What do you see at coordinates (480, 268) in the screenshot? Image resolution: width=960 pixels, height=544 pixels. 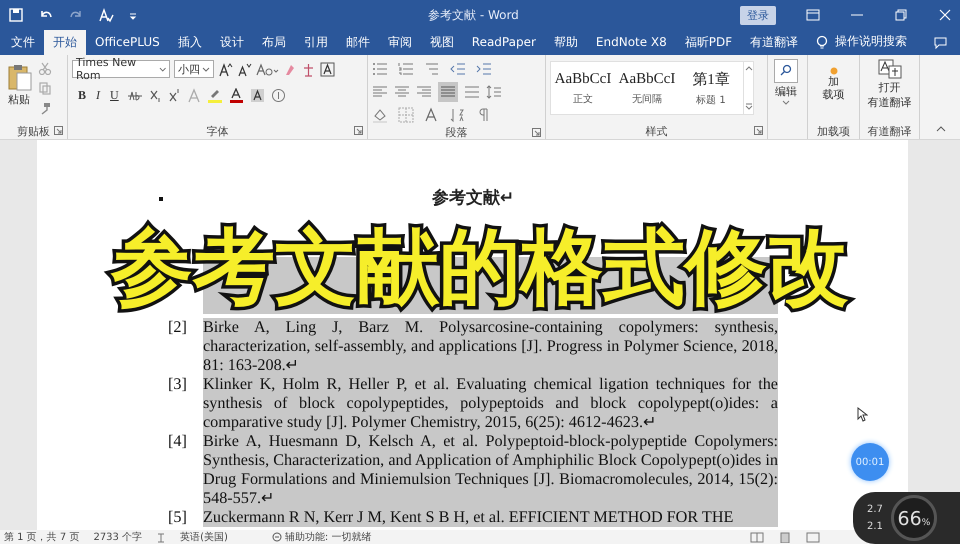 I see `video-caption: 参考文献的格式修改` at bounding box center [480, 268].